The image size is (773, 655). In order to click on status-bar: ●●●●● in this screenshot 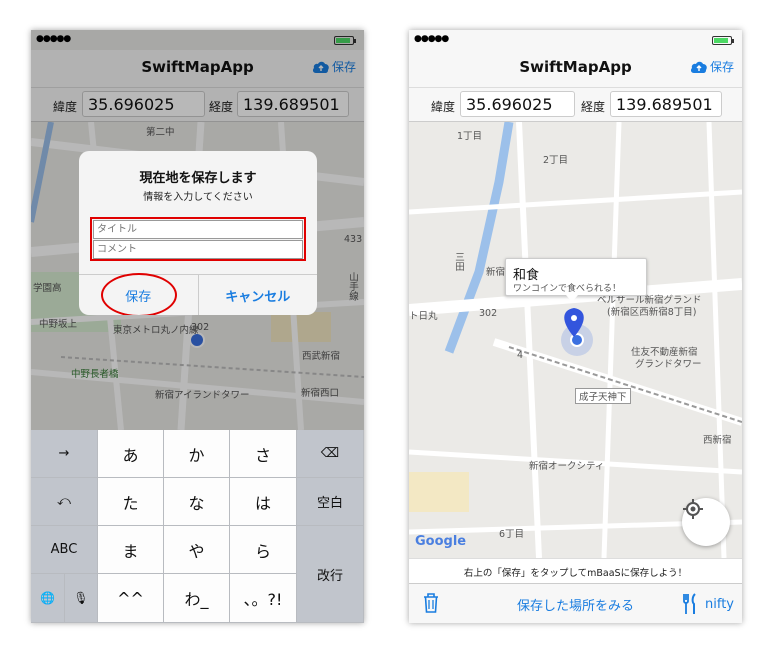, I will do `click(575, 40)`.